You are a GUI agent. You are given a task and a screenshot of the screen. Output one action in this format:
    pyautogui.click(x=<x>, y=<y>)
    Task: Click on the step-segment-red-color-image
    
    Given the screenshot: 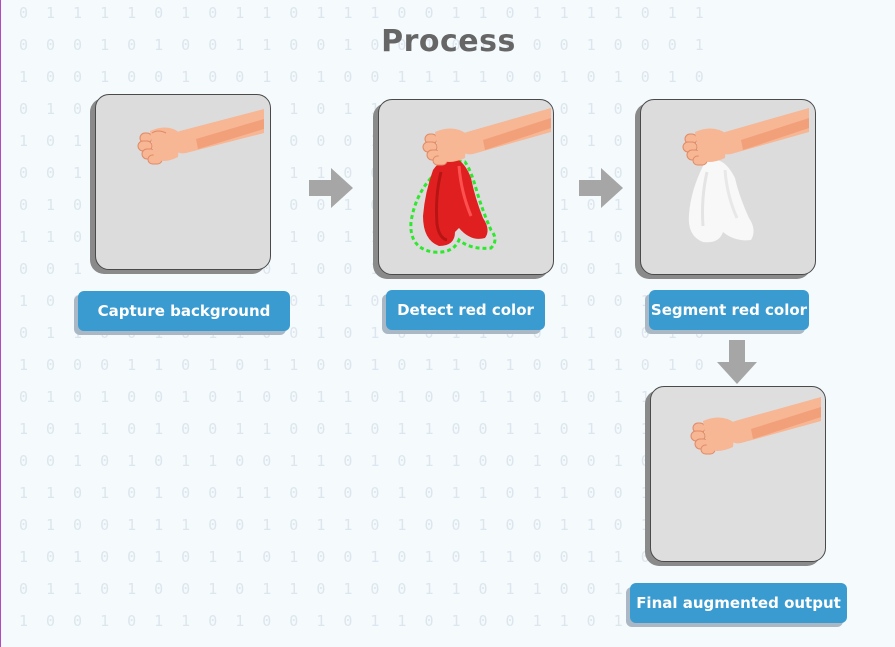 What is the action you would take?
    pyautogui.click(x=728, y=187)
    